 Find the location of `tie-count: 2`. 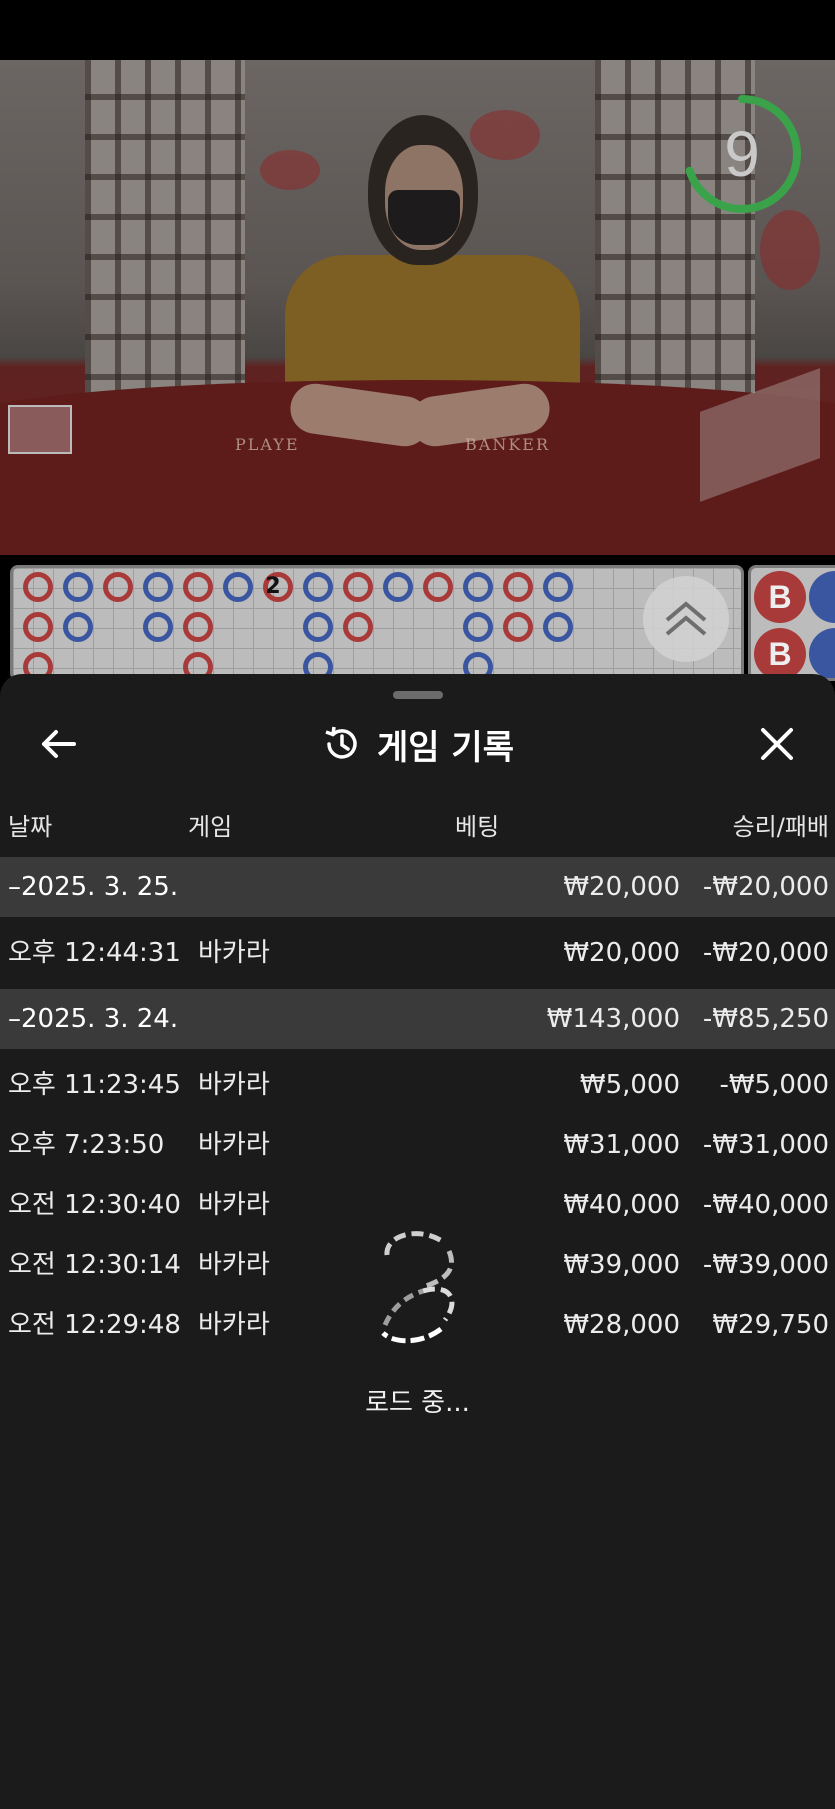

tie-count: 2 is located at coordinates (273, 586).